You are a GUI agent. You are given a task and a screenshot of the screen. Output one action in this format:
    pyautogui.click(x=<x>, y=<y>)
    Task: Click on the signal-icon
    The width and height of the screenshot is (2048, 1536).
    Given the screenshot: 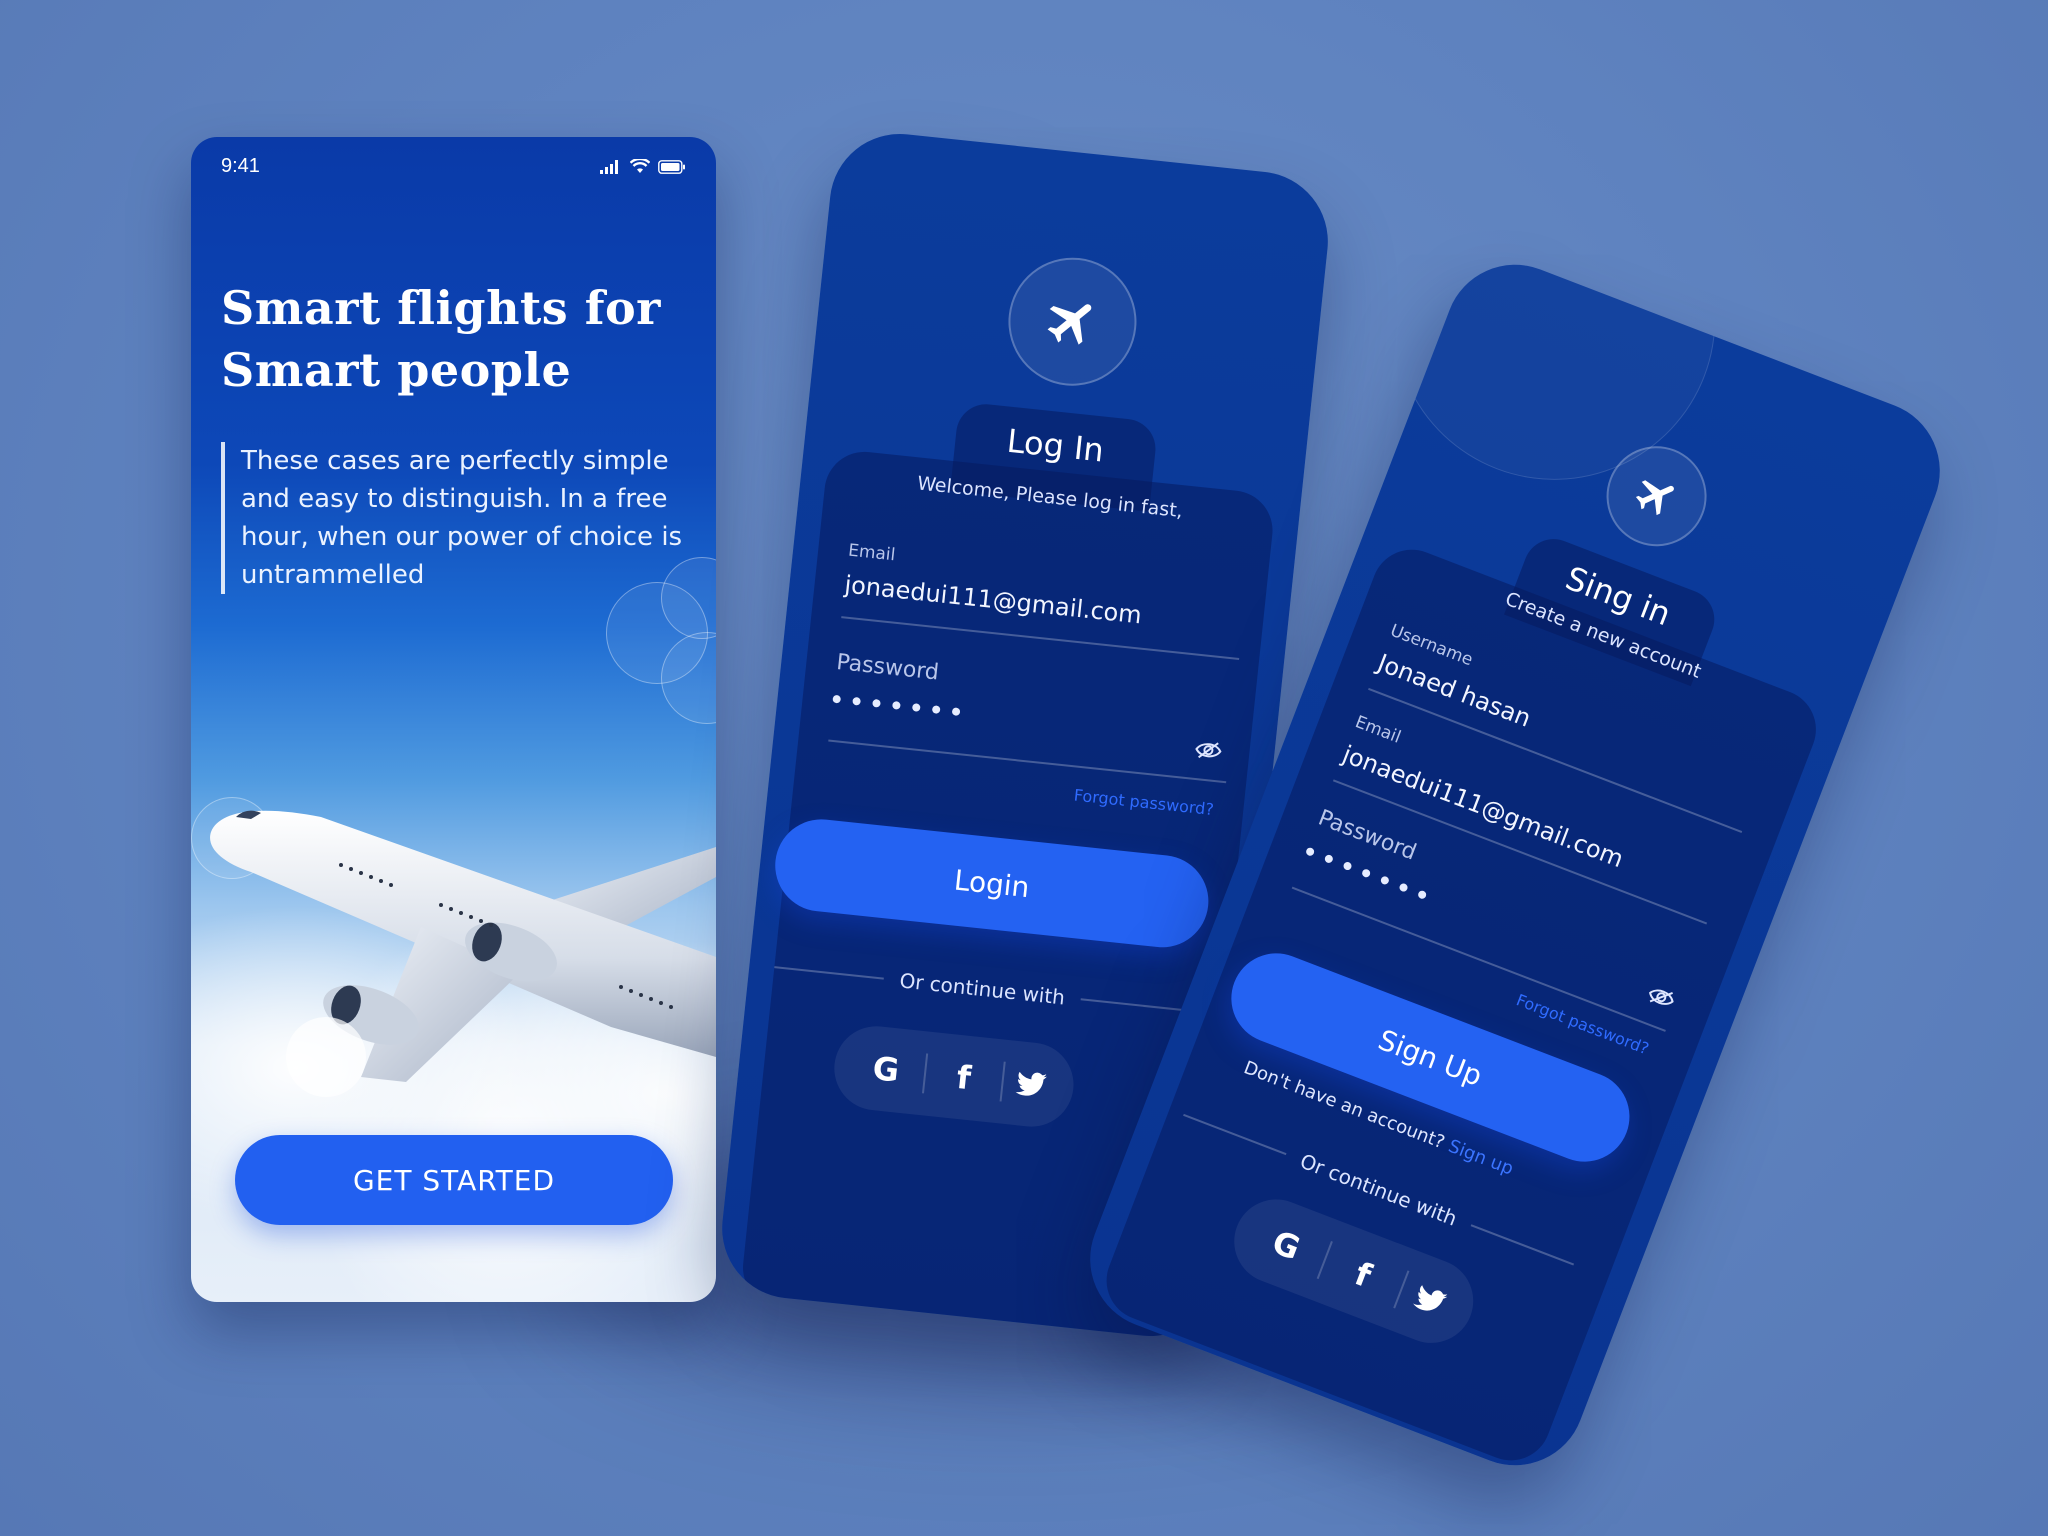 What is the action you would take?
    pyautogui.click(x=609, y=166)
    